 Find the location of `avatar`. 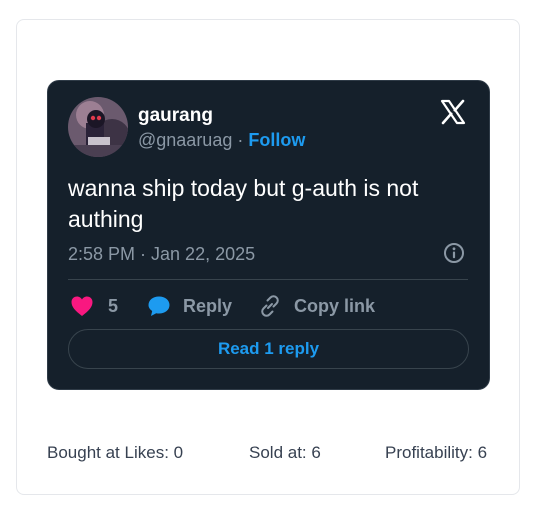

avatar is located at coordinates (98, 127).